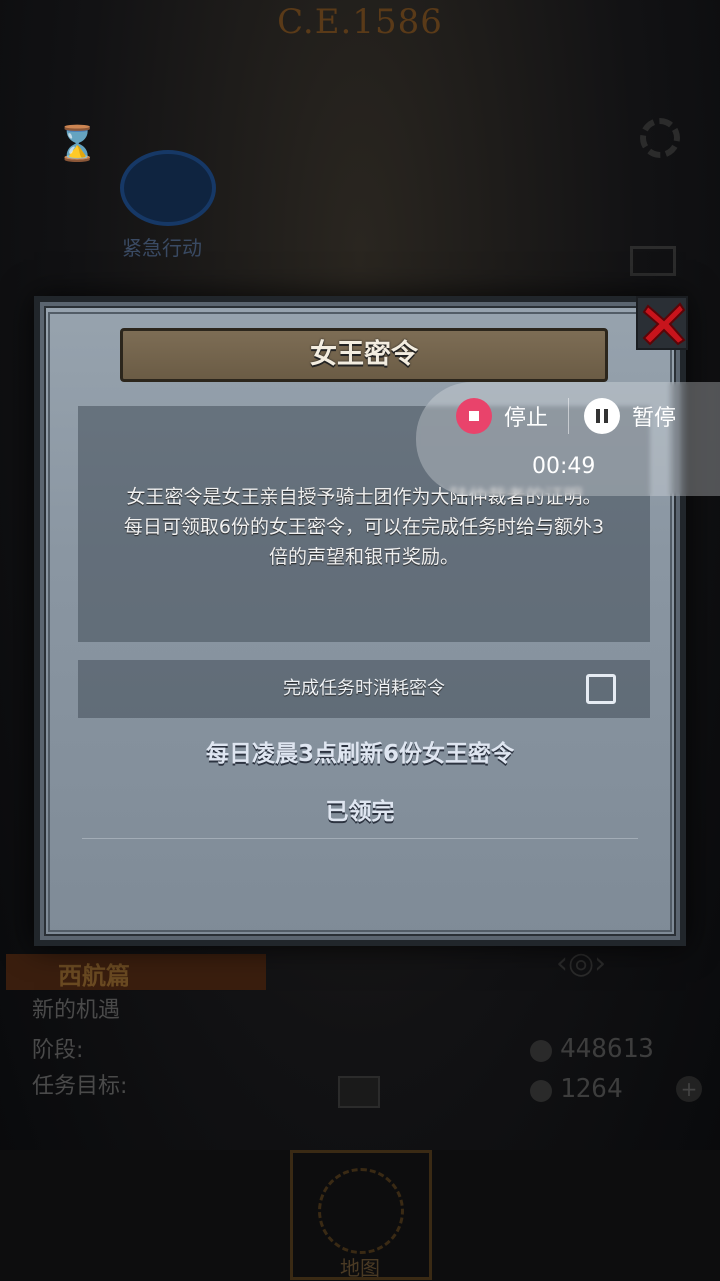 The image size is (720, 1281). Describe the element at coordinates (360, 838) in the screenshot. I see `divider` at that location.